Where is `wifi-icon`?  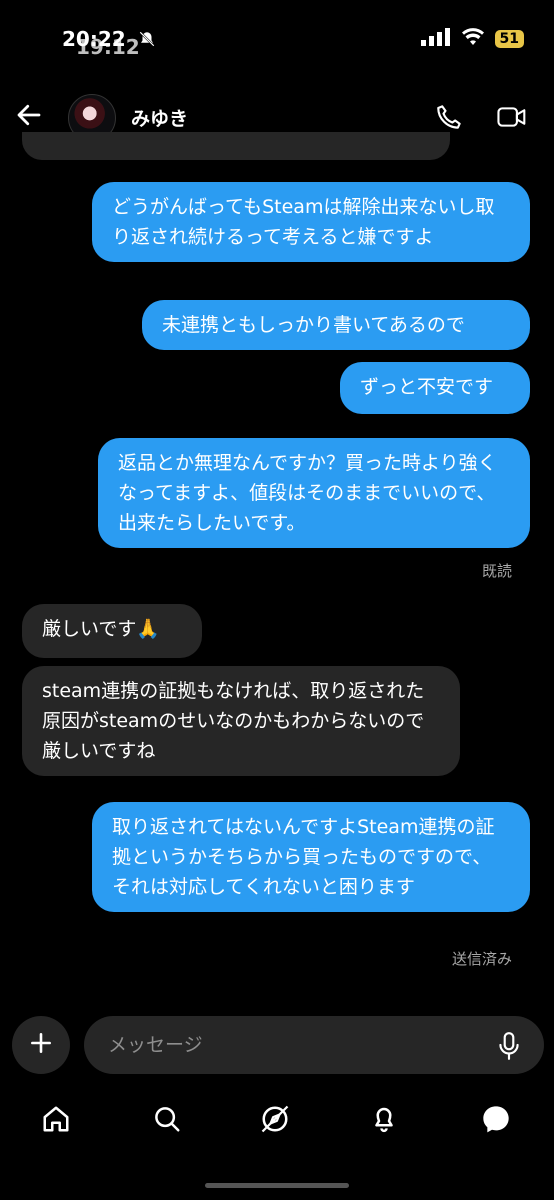 wifi-icon is located at coordinates (473, 39).